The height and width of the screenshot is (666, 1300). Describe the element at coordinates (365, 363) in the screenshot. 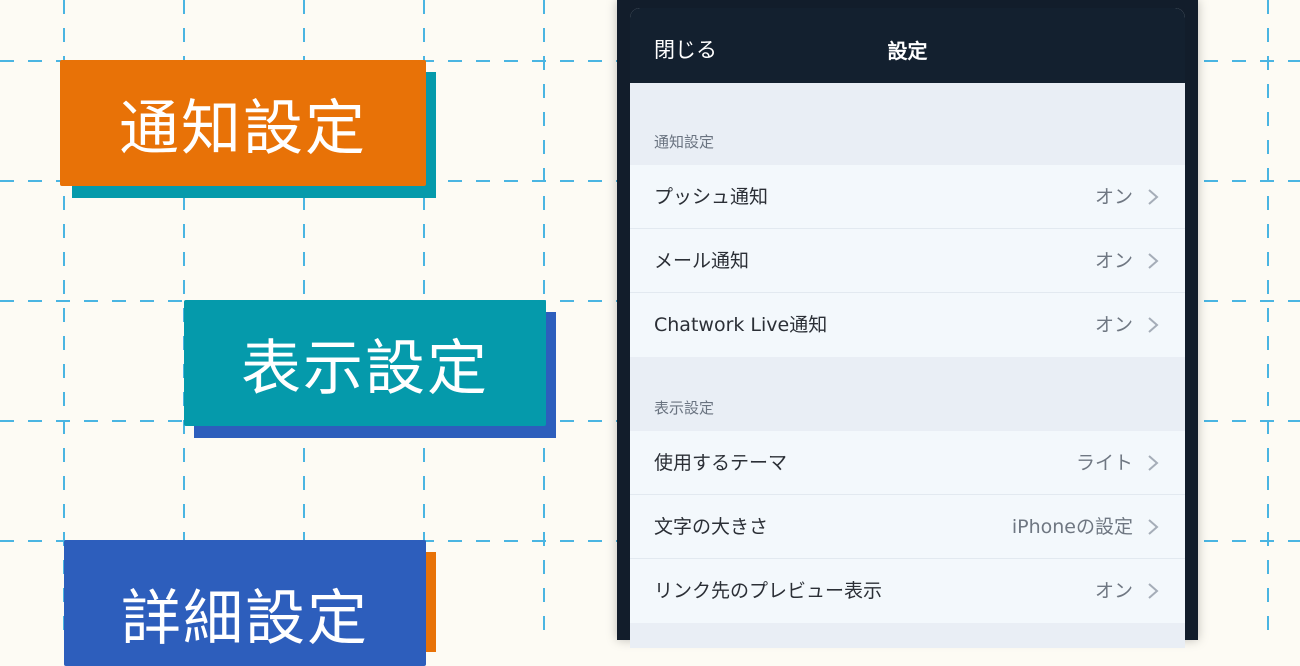

I see `display-label: 表示設定` at that location.